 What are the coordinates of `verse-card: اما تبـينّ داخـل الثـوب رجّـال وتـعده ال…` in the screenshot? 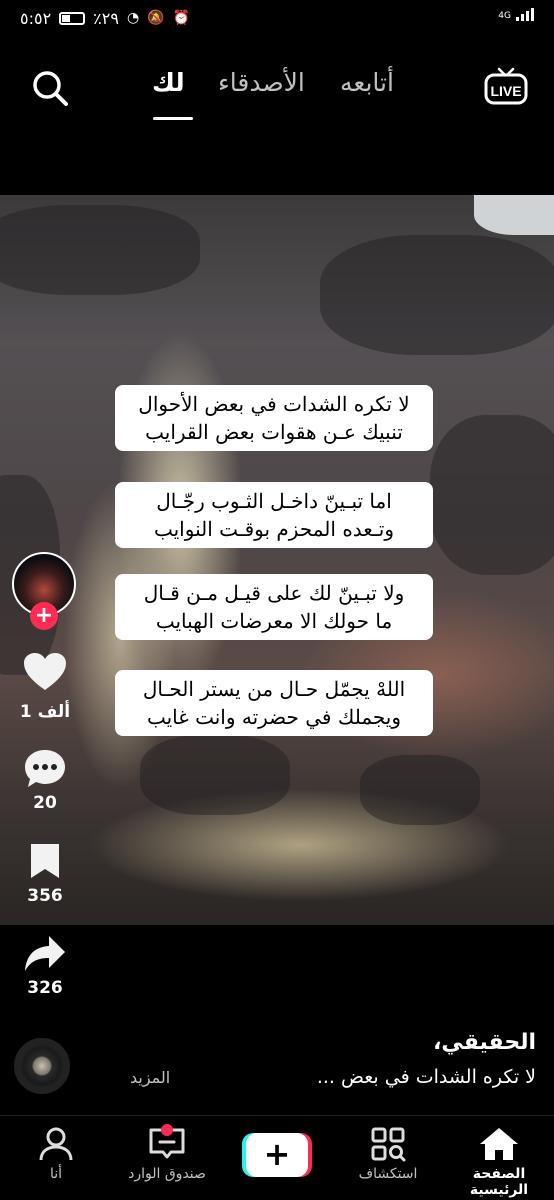 It's located at (274, 515).